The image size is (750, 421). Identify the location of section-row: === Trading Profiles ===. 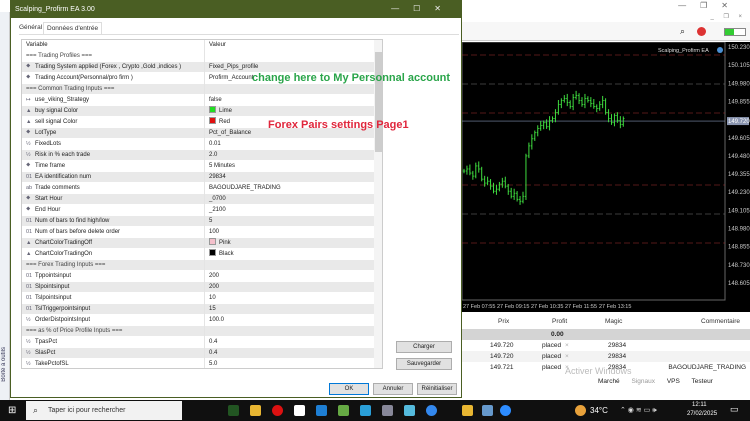
(198, 56).